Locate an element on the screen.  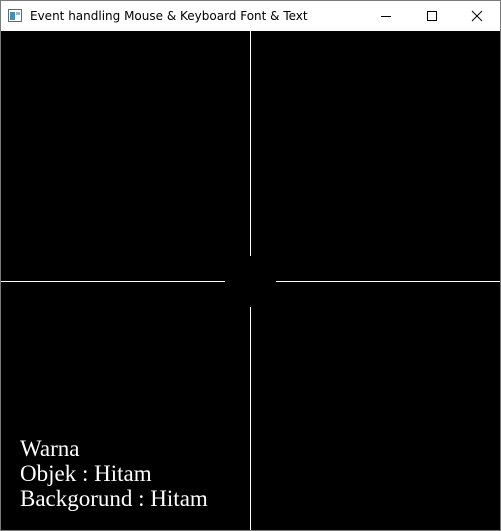
close-icon is located at coordinates (477, 16).